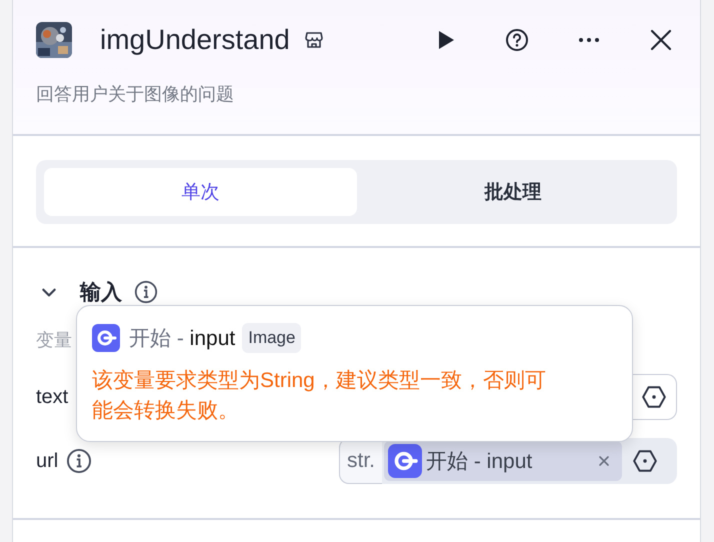 This screenshot has height=542, width=714. Describe the element at coordinates (47, 461) in the screenshot. I see `variable-name: url` at that location.